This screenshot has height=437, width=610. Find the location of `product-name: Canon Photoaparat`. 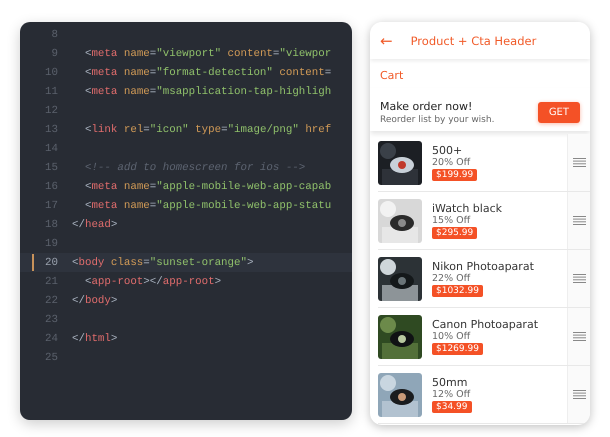

product-name: Canon Photoaparat is located at coordinates (485, 324).